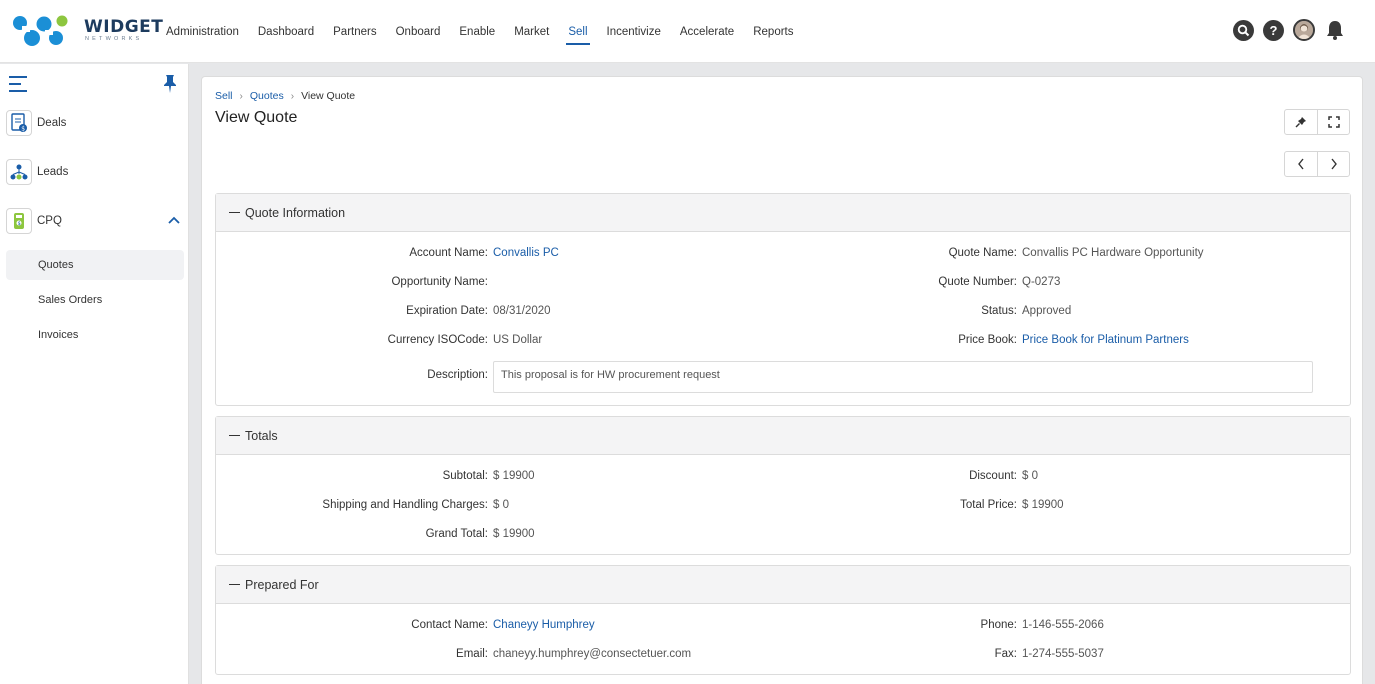 This screenshot has height=684, width=1375. Describe the element at coordinates (477, 32) in the screenshot. I see `nav-enable: Enable` at that location.